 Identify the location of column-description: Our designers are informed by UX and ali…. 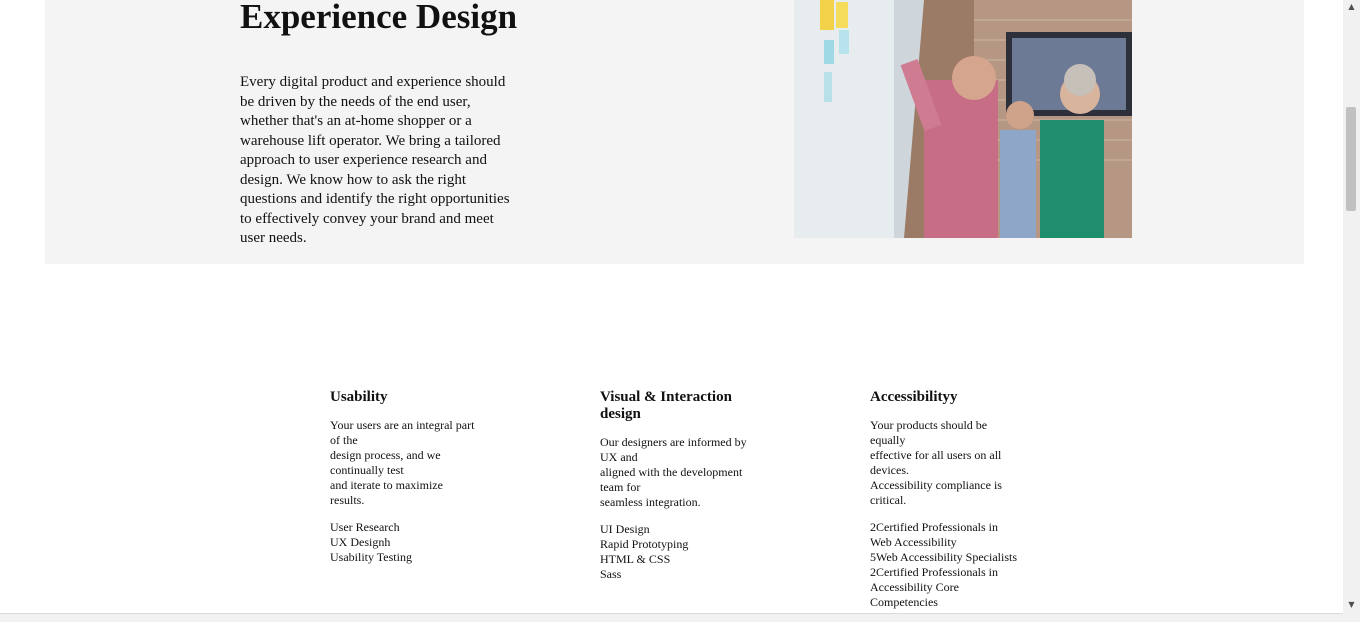
(675, 472).